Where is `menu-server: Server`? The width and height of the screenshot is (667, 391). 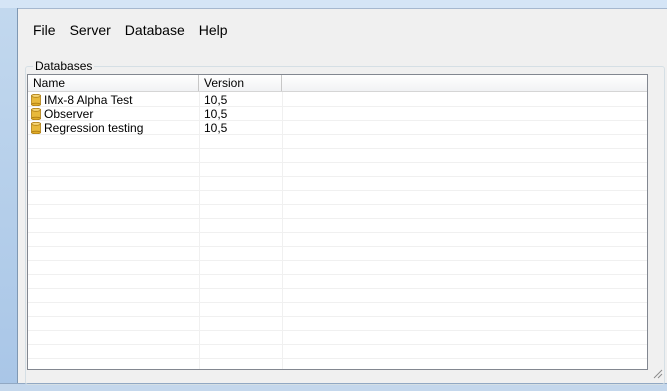 menu-server: Server is located at coordinates (90, 30).